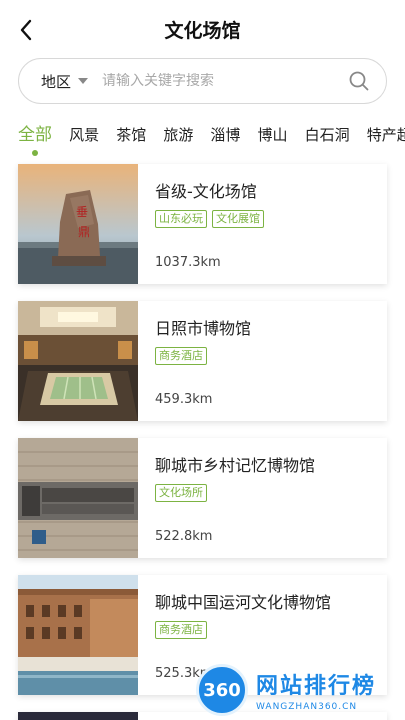 Image resolution: width=405 pixels, height=720 pixels. What do you see at coordinates (271, 219) in the screenshot?
I see `venue-tags: 山东必玩 文化展馆` at bounding box center [271, 219].